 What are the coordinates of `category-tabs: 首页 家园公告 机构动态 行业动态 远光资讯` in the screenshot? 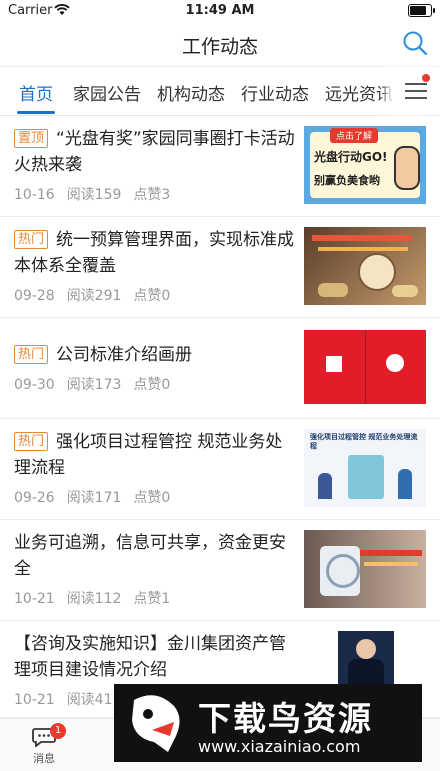 It's located at (220, 91).